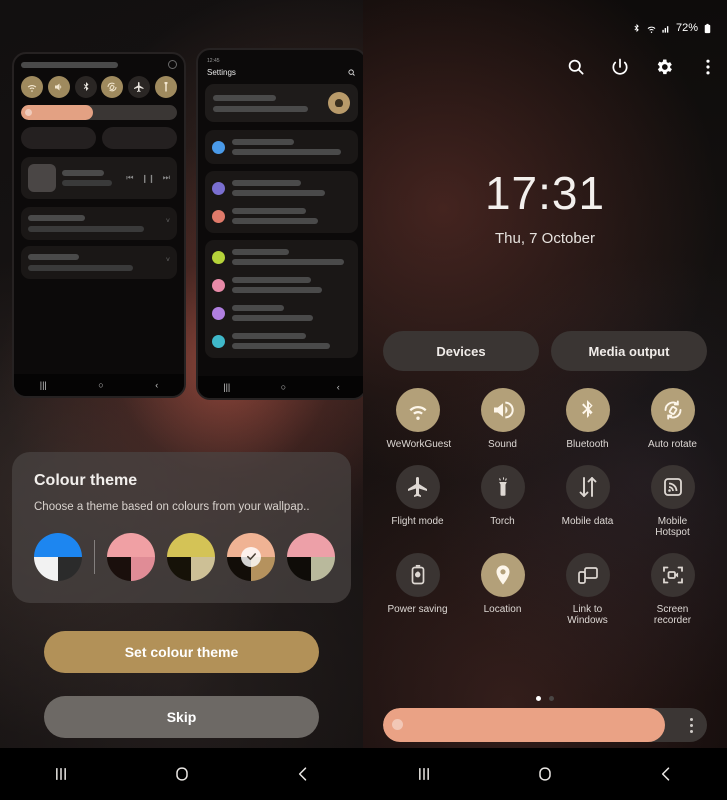 This screenshot has height=800, width=727. I want to click on mobile-data-icon, so click(587, 486).